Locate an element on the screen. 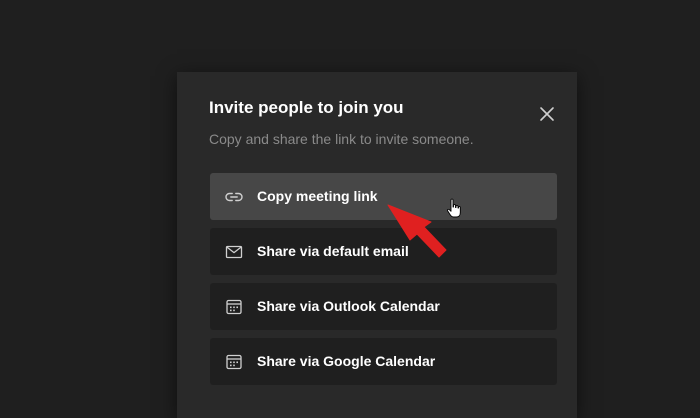 This screenshot has height=418, width=700. share-via-outlook-calendar-button: Share via Outlook Calendar is located at coordinates (383, 306).